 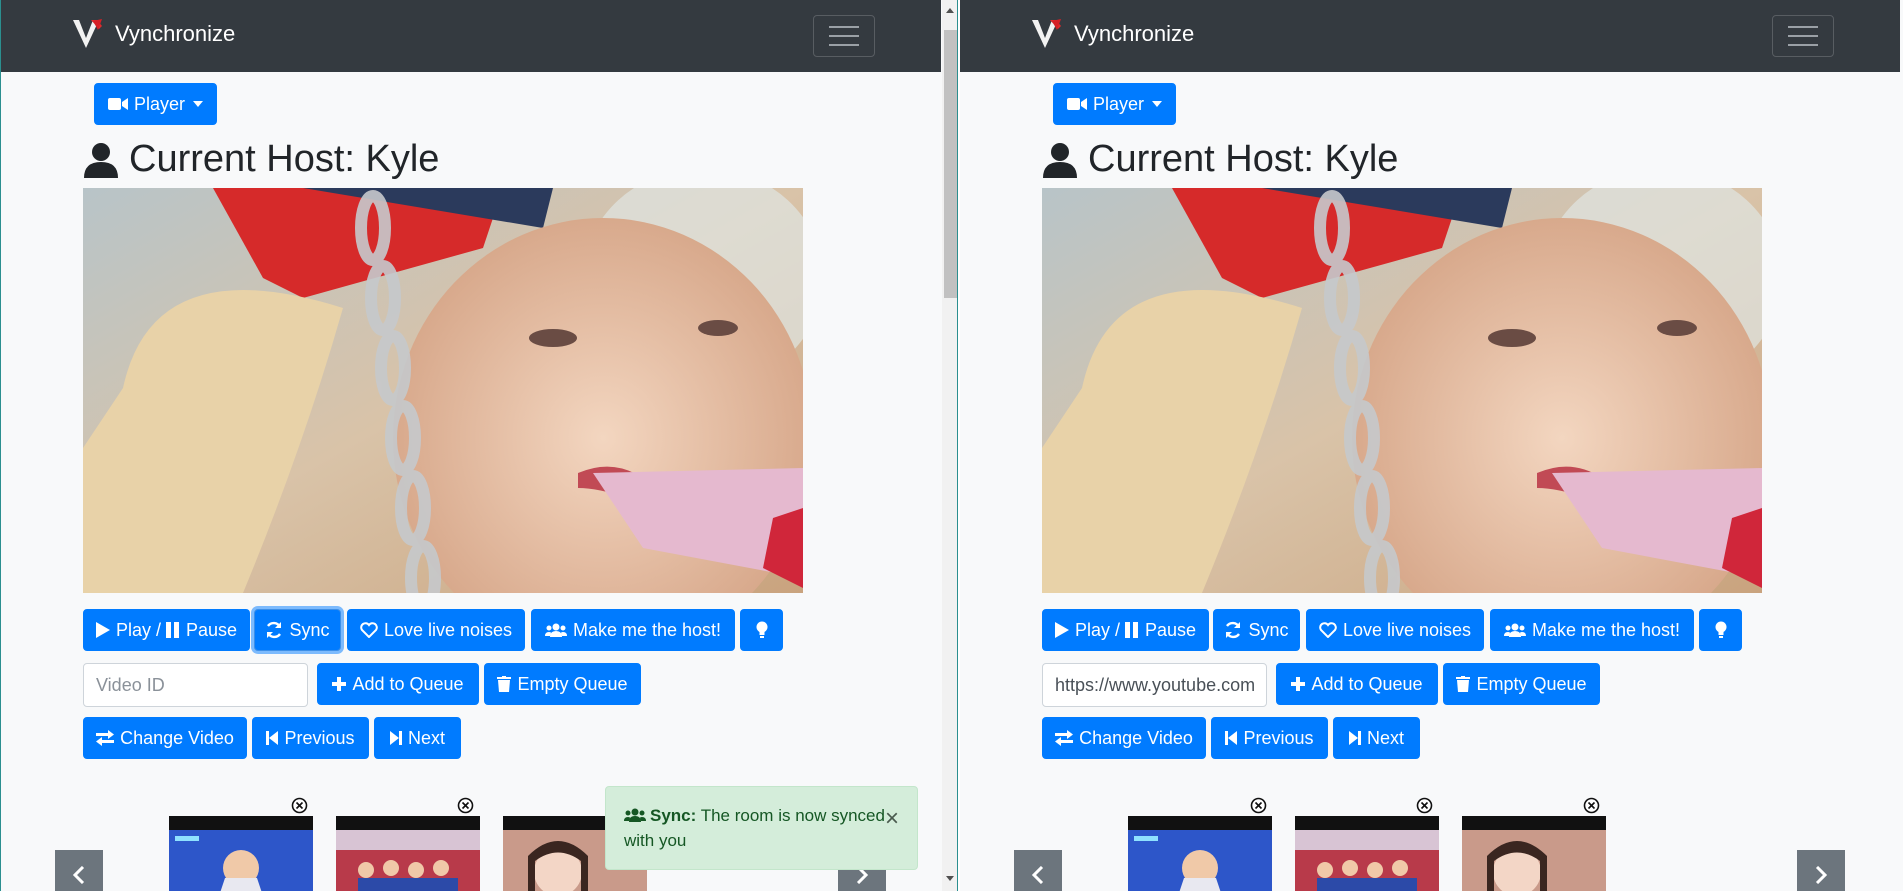 I want to click on queue-carousel, so click(x=1430, y=841).